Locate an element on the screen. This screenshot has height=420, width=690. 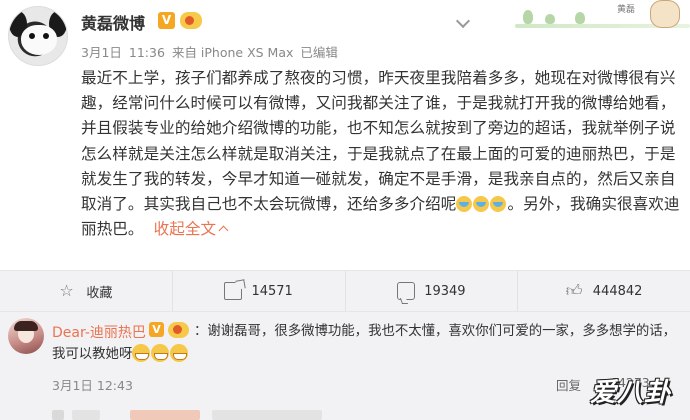
comment-time: 12:43 is located at coordinates (114, 385).